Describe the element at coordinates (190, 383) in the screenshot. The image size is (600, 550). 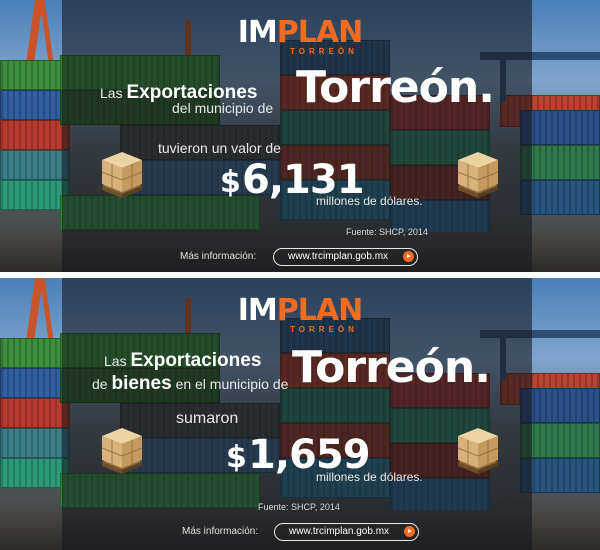
I see `municipality-line: de bienes en el municipio de` at that location.